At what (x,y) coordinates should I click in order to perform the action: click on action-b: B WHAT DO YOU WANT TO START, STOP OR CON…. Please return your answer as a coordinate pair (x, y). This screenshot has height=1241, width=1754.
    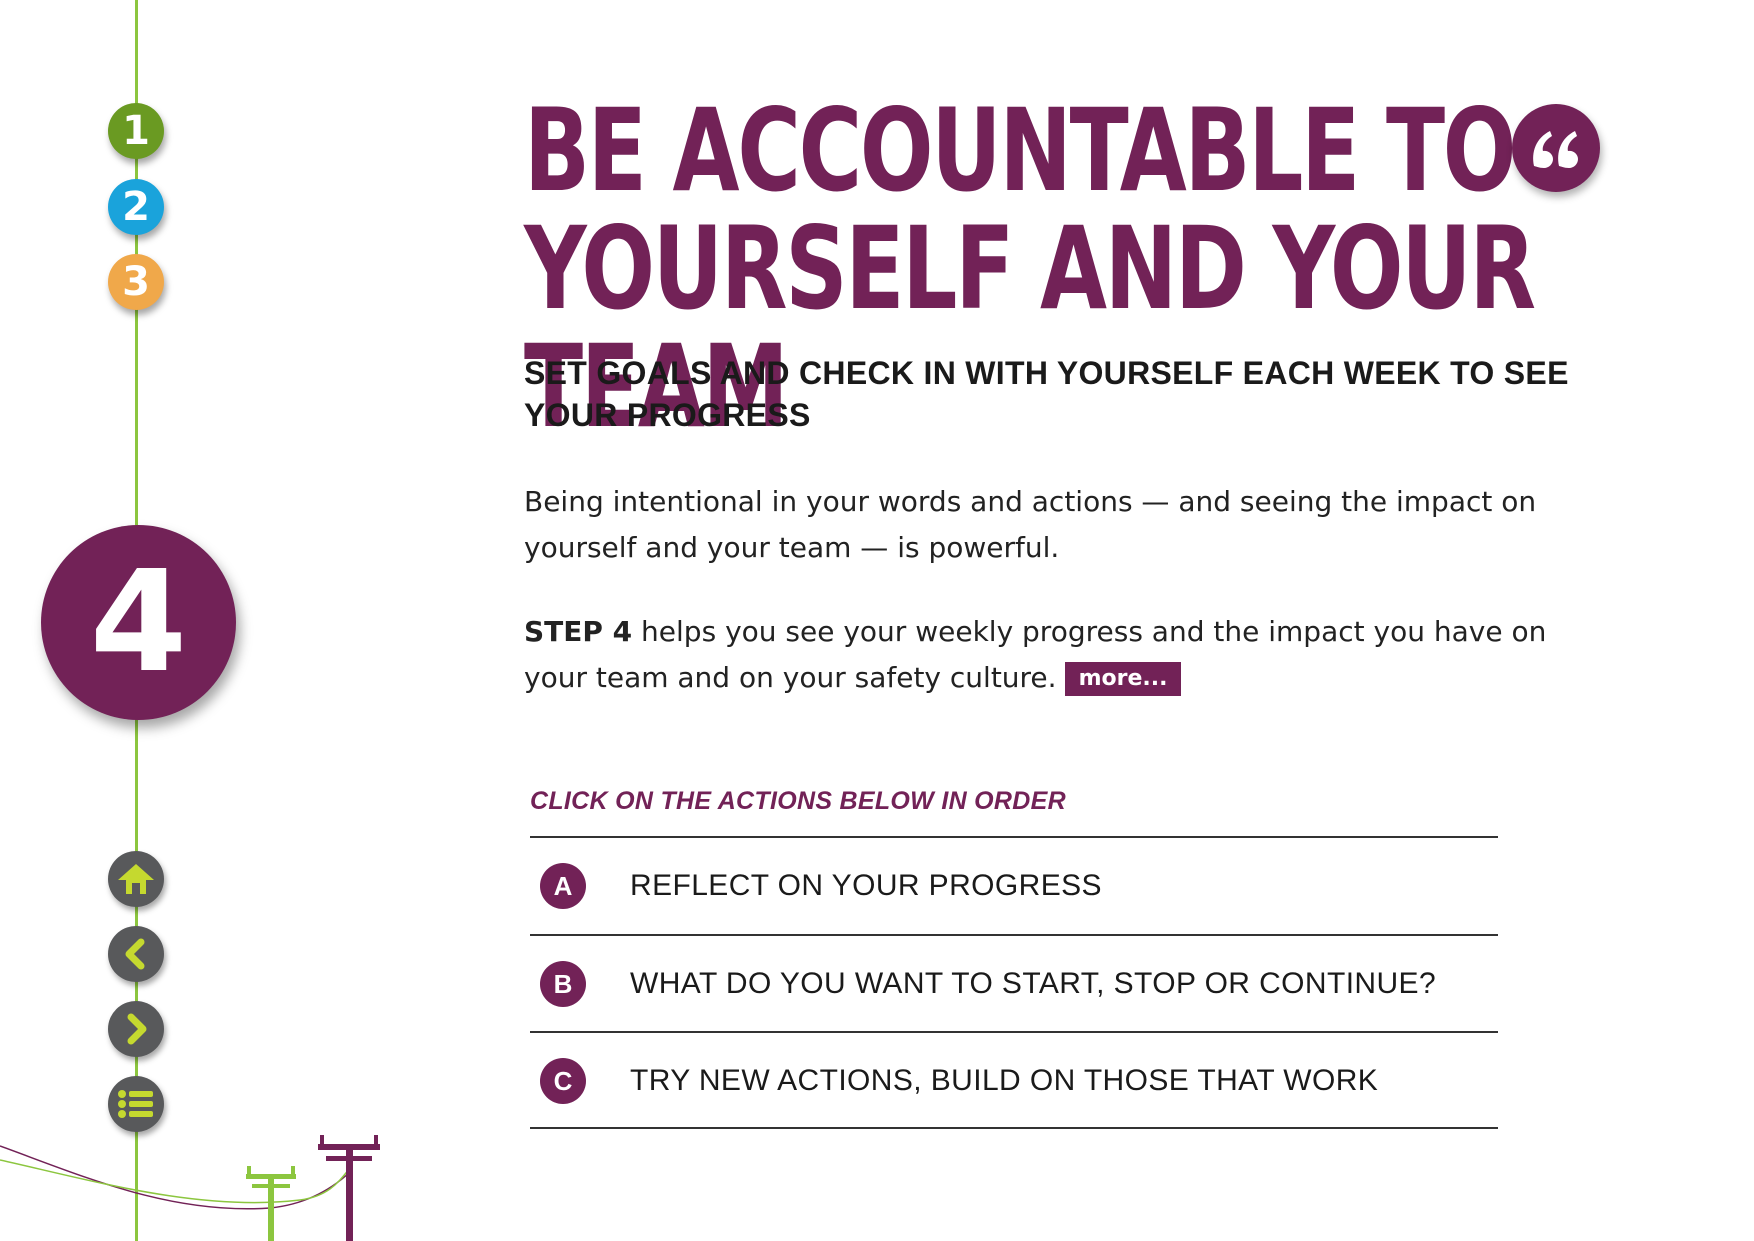
    Looking at the image, I should click on (1014, 984).